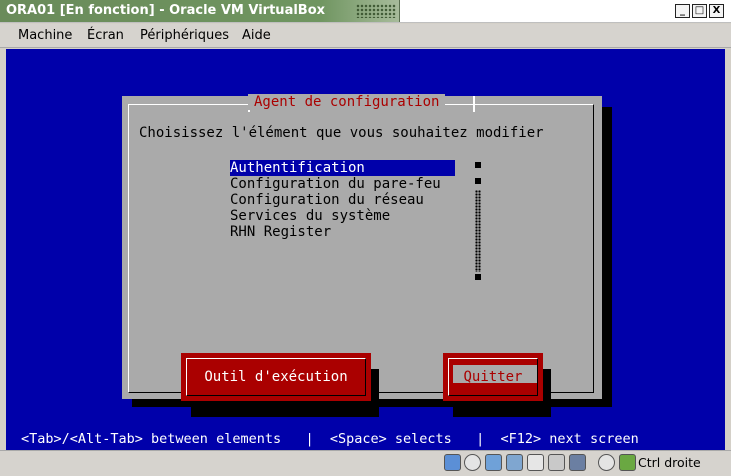  What do you see at coordinates (45, 35) in the screenshot?
I see `menu-machine: Machine` at bounding box center [45, 35].